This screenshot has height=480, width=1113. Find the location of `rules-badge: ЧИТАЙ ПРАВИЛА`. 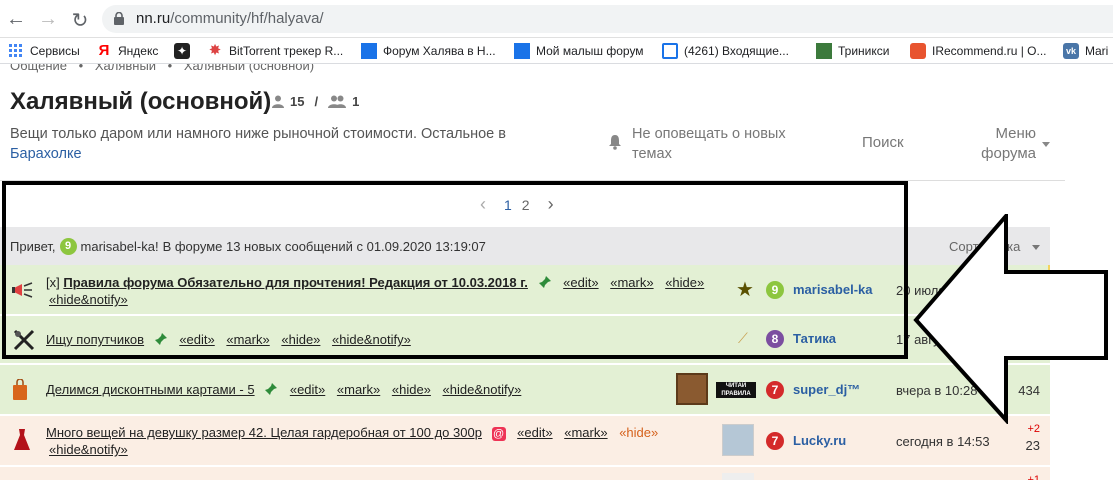

rules-badge: ЧИТАЙ ПРАВИЛА is located at coordinates (736, 390).